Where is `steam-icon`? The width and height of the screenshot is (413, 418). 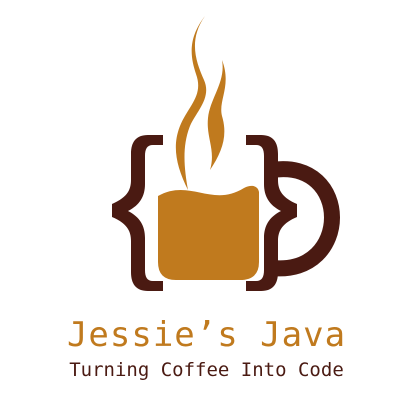 steam-icon is located at coordinates (200, 103).